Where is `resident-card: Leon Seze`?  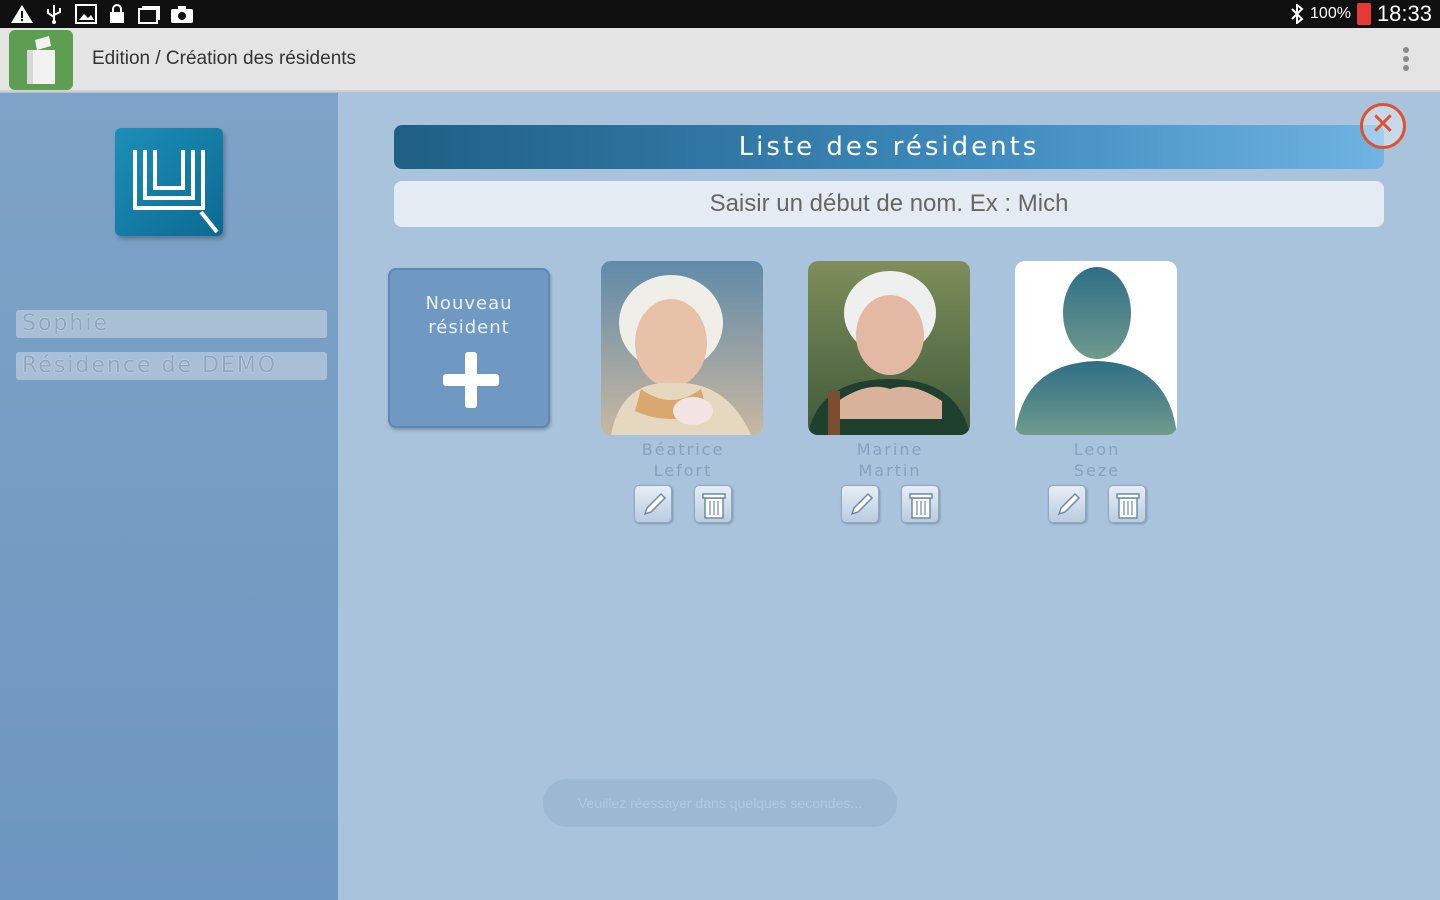
resident-card: Leon Seze is located at coordinates (1097, 392).